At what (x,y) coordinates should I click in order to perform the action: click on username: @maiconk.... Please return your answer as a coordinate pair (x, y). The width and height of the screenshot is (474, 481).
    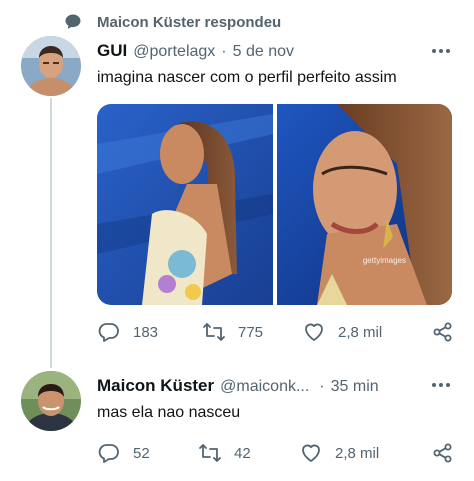
    Looking at the image, I should click on (264, 387).